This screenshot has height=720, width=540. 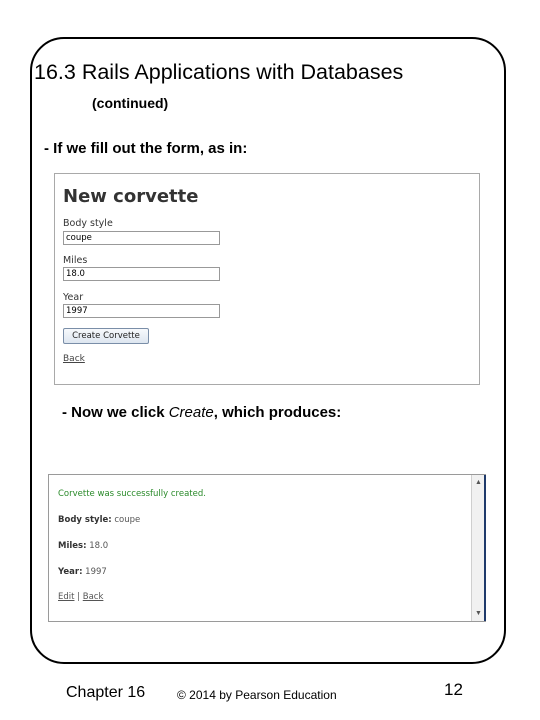 What do you see at coordinates (478, 548) in the screenshot?
I see `vertical-scrollbar: ▲ ▼` at bounding box center [478, 548].